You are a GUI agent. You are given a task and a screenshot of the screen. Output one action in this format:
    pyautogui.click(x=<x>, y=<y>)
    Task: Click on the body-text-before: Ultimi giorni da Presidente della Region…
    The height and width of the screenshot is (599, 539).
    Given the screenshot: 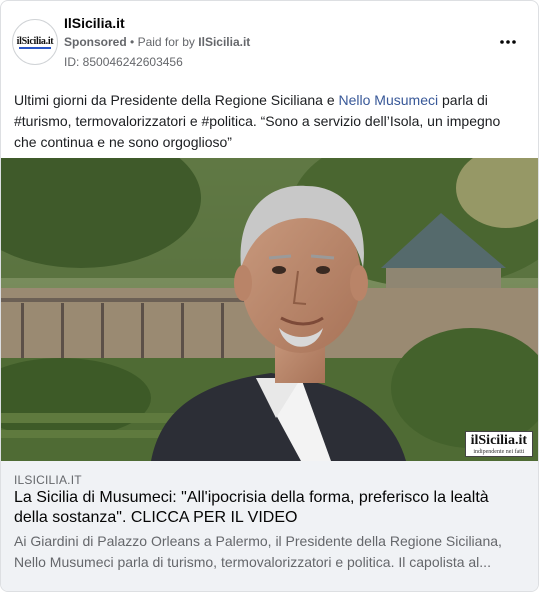 What is the action you would take?
    pyautogui.click(x=176, y=100)
    